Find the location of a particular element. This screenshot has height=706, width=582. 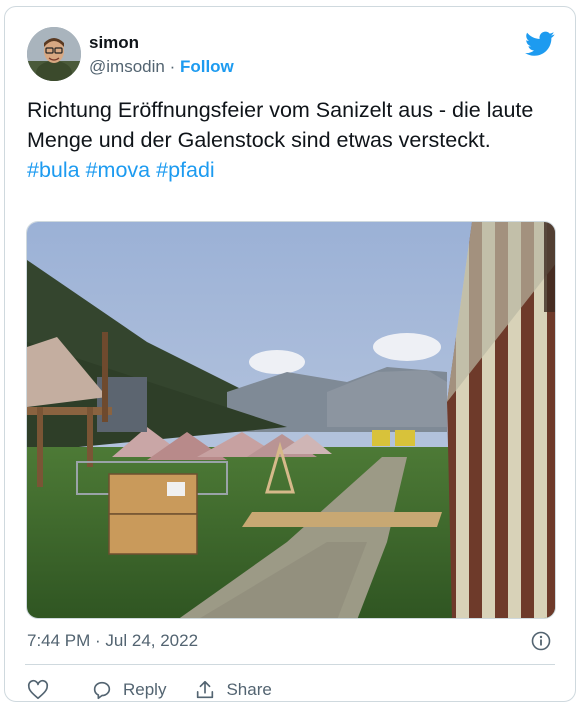

author-handle-row: @imsodin · Follow is located at coordinates (161, 67).